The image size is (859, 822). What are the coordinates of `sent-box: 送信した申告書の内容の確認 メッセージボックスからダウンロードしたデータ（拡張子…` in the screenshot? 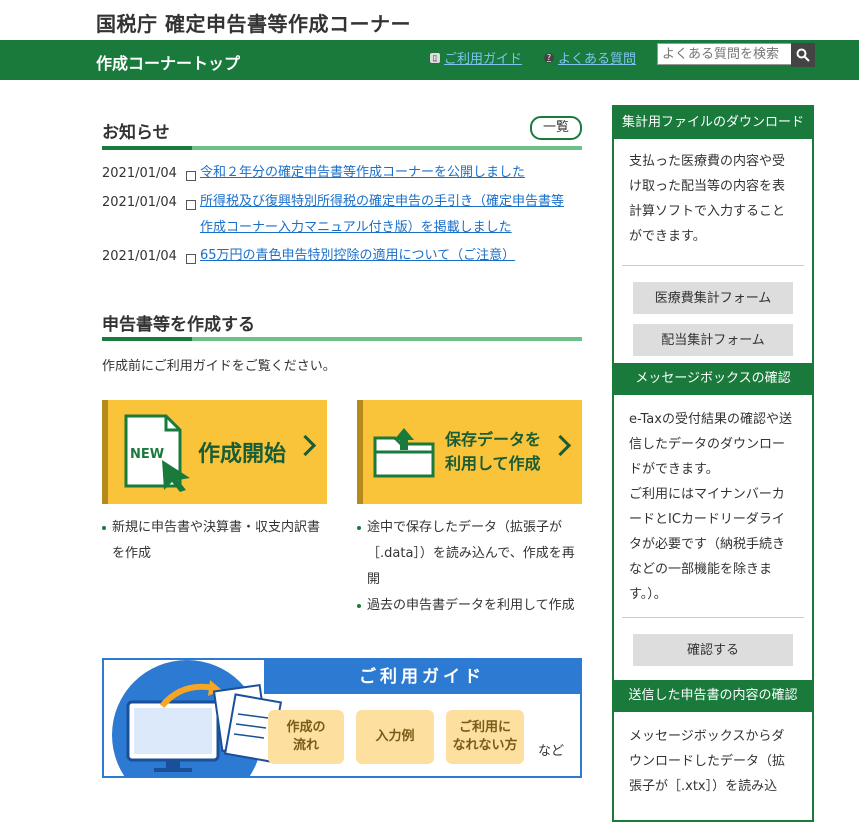 It's located at (713, 751).